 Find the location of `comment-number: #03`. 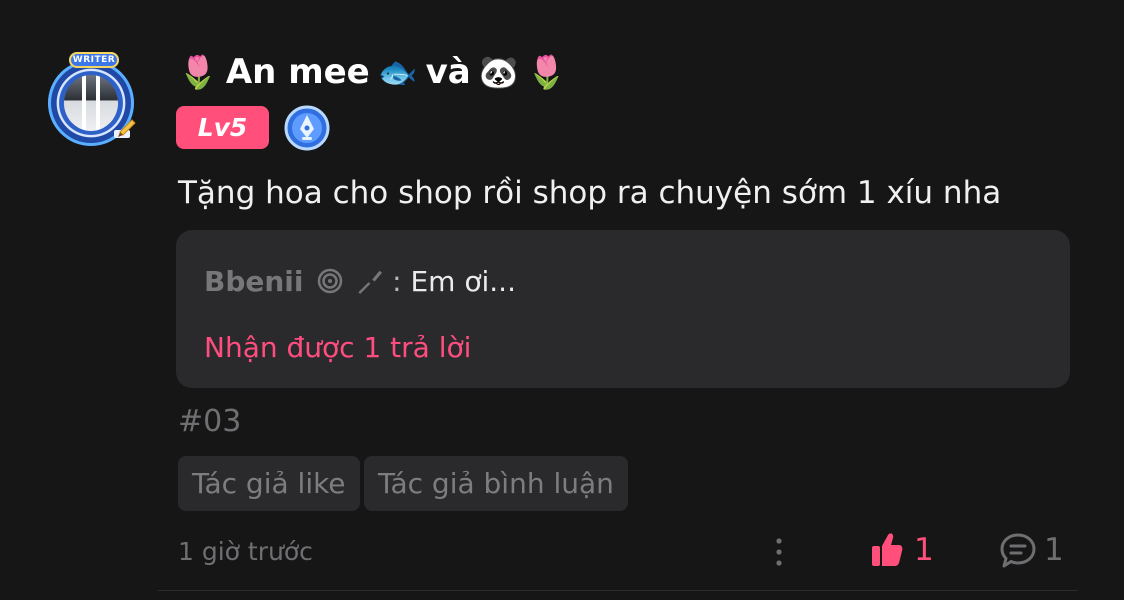

comment-number: #03 is located at coordinates (210, 421).